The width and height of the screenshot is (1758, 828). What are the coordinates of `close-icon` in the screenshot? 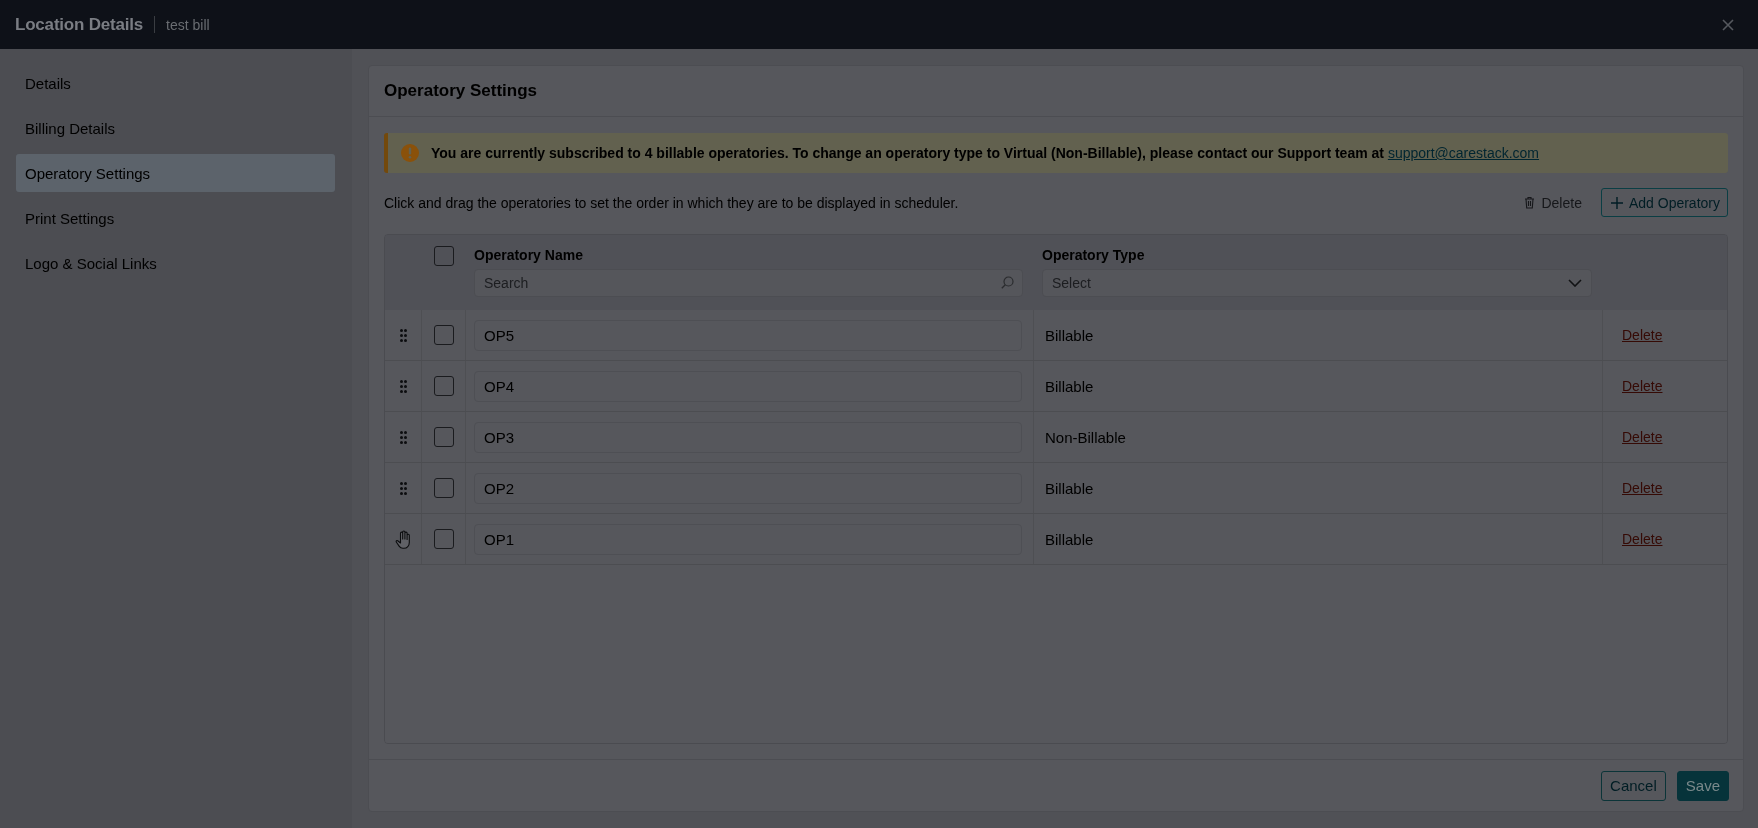 It's located at (1728, 24).